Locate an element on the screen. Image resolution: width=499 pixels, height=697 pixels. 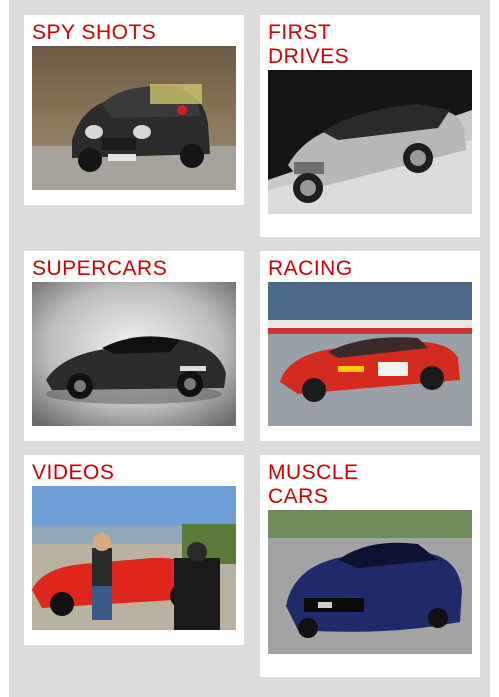
first-drives-thumbnail is located at coordinates (370, 142).